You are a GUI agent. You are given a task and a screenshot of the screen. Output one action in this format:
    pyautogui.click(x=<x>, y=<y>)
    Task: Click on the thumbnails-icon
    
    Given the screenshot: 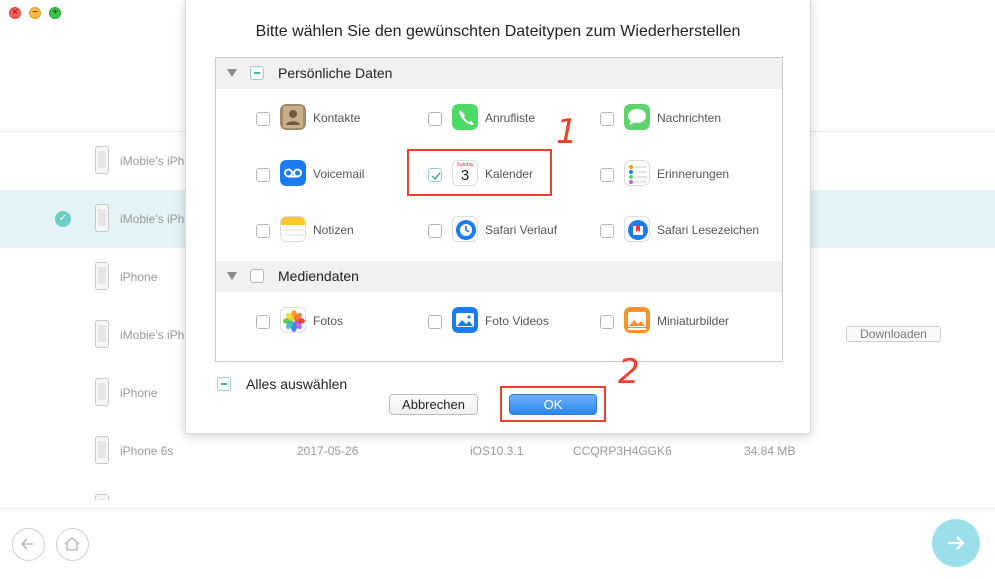 What is the action you would take?
    pyautogui.click(x=637, y=320)
    